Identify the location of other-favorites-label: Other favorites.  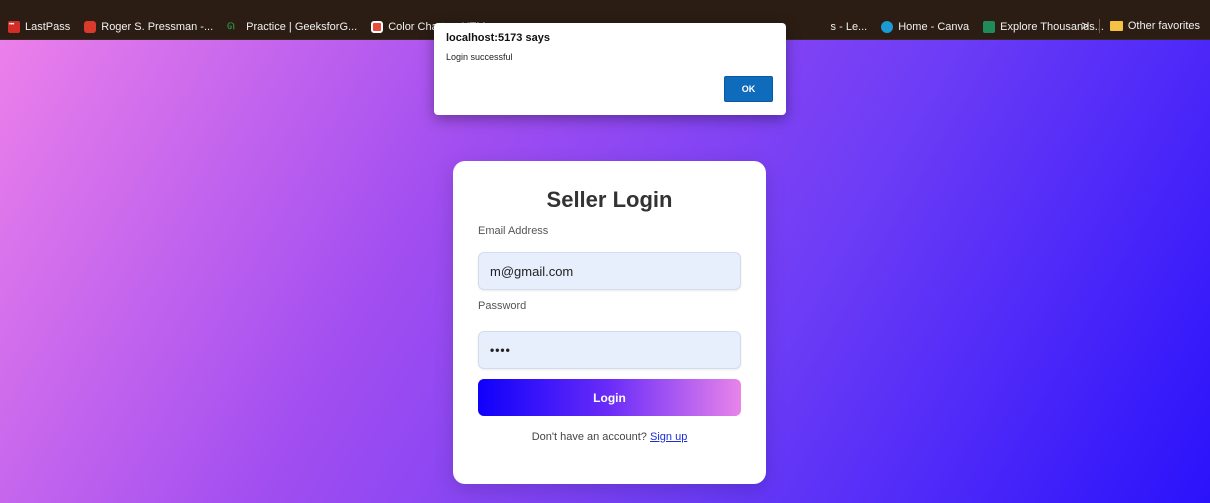
(1163, 25).